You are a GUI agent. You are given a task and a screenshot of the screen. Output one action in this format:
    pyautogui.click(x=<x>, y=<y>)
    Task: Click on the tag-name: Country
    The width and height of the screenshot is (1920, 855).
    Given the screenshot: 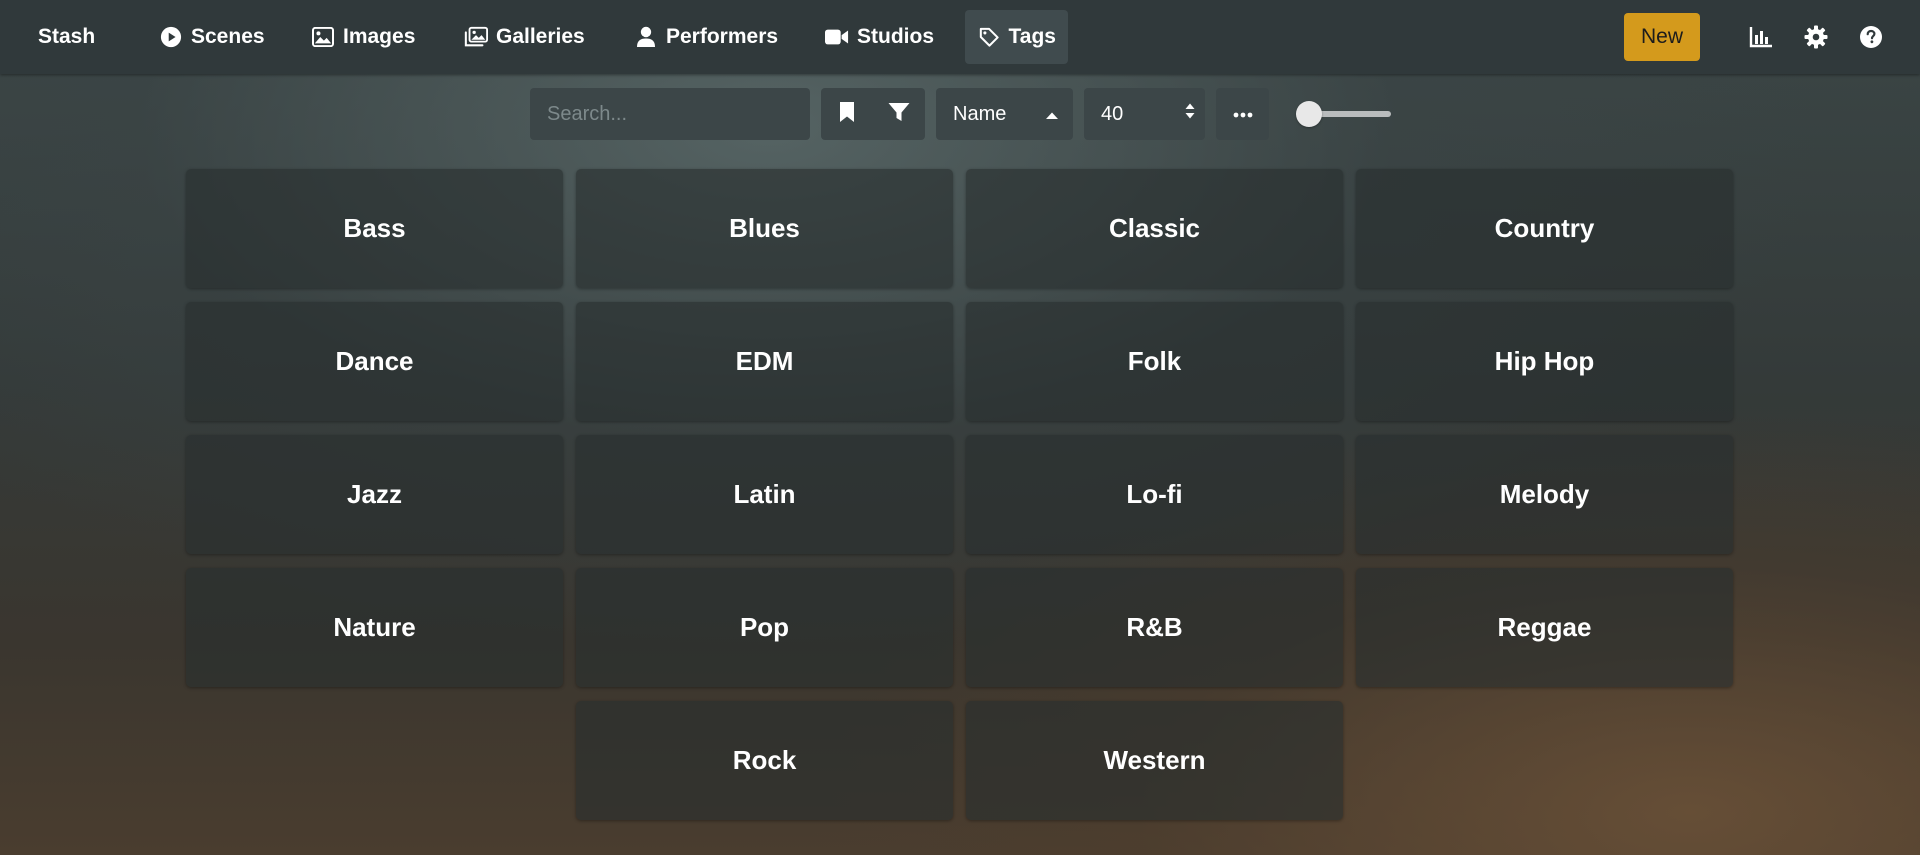 What is the action you would take?
    pyautogui.click(x=1544, y=228)
    